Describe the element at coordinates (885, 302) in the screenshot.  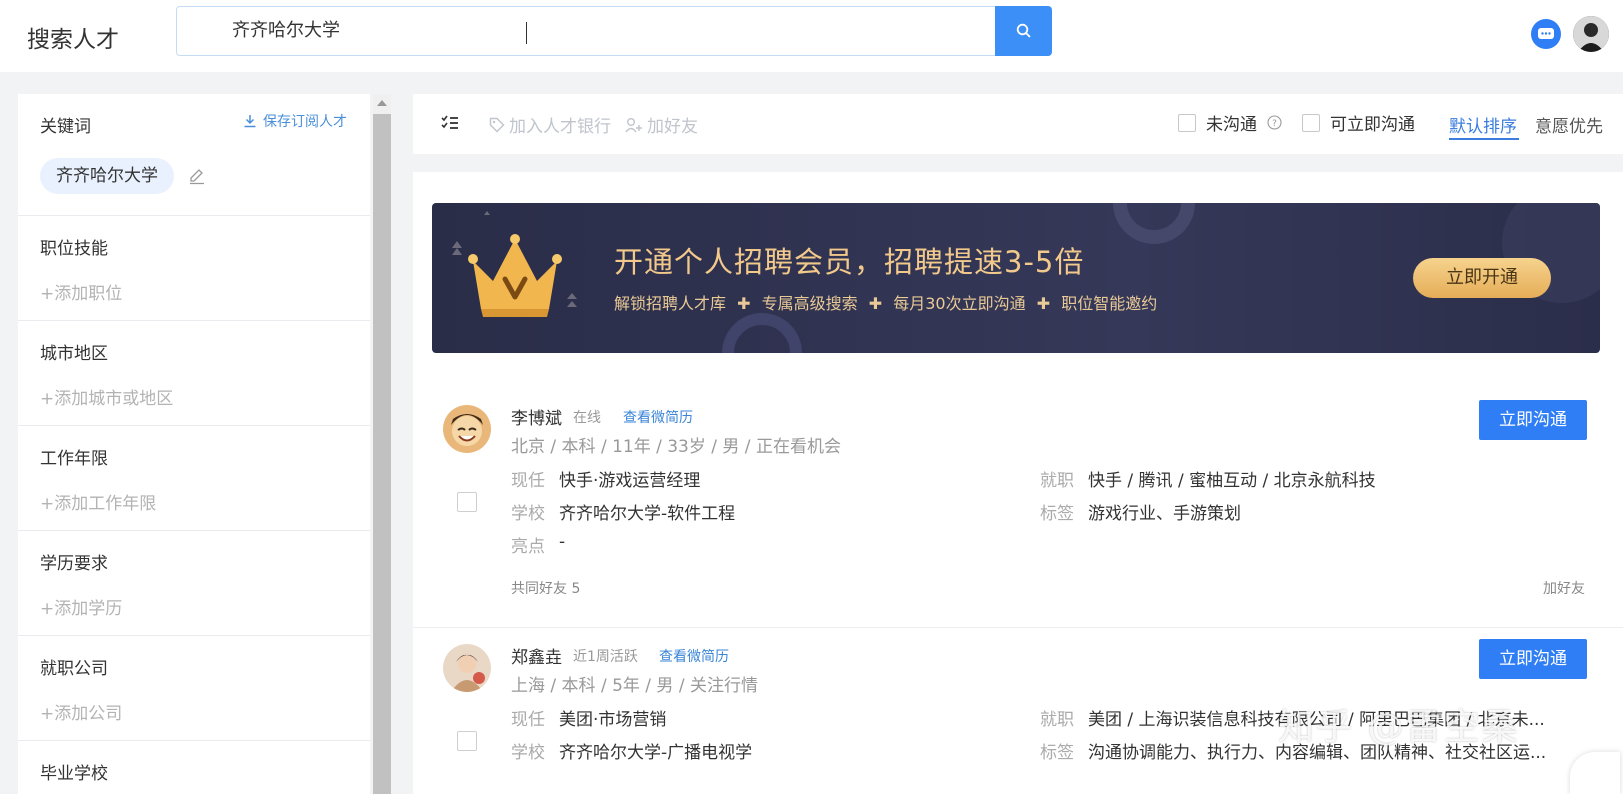
I see `banner-features: 解锁招聘人才库 ✚ 专属高级搜索 ✚ 每月30次立即沟通 ✚ 职位智能邀约` at that location.